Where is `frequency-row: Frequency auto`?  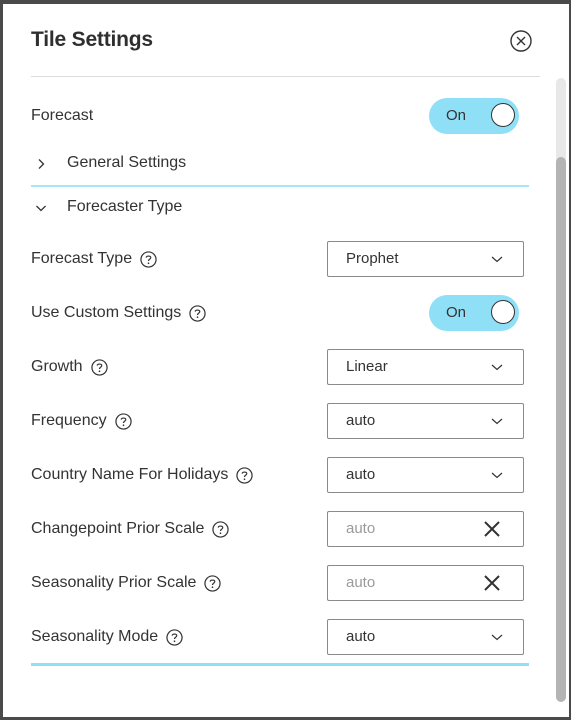
frequency-row: Frequency auto is located at coordinates (278, 421).